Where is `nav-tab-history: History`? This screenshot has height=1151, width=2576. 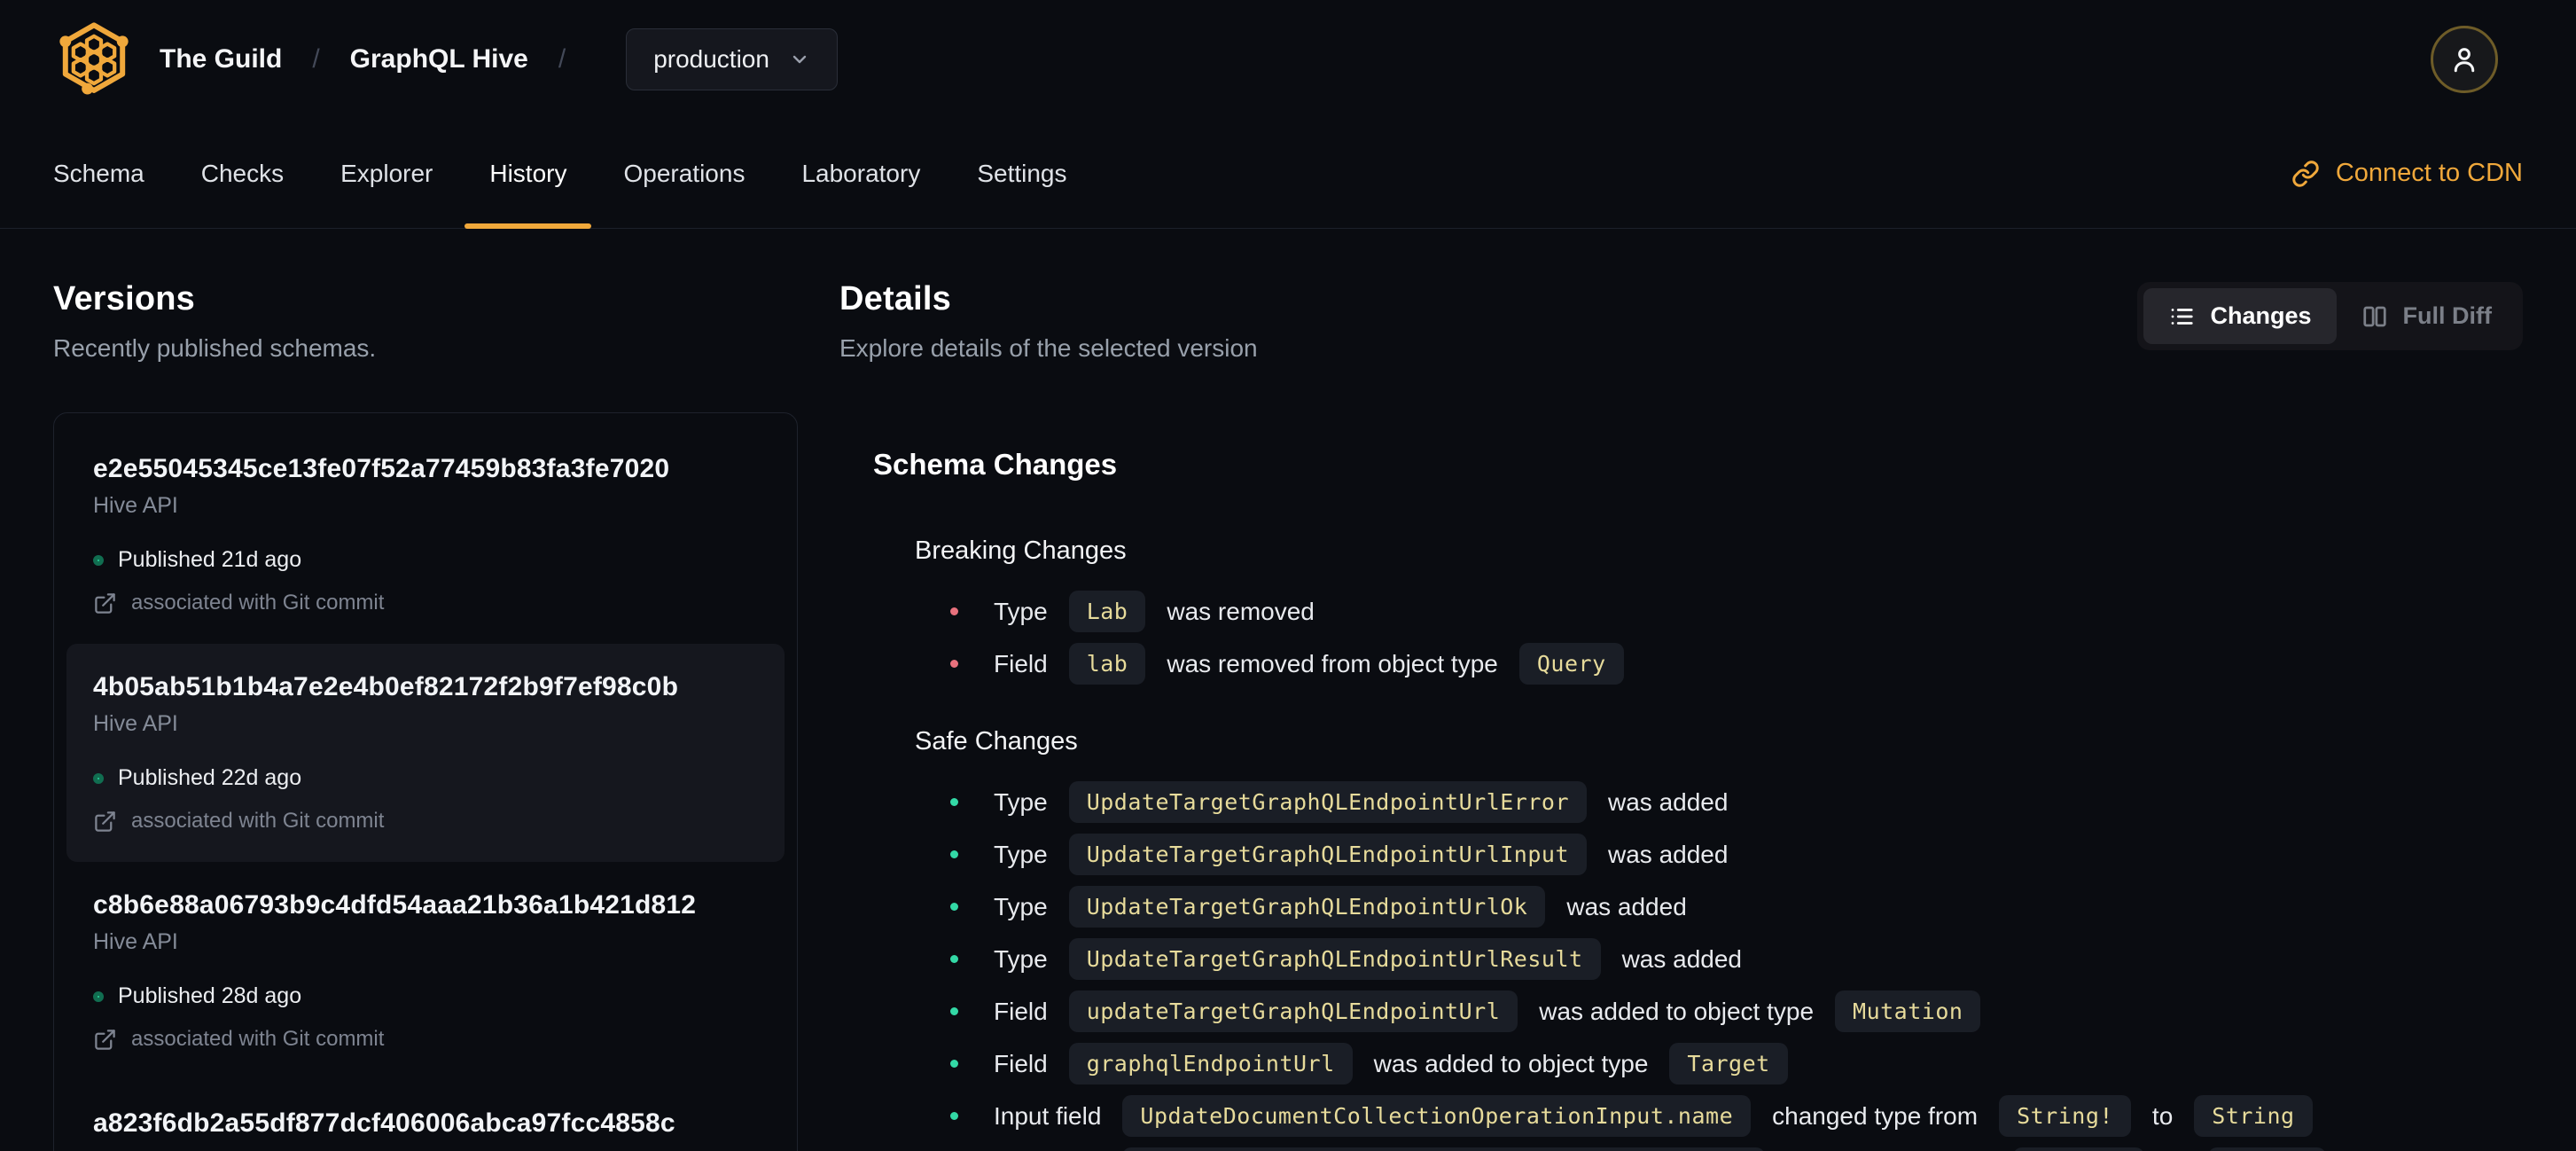
nav-tab-history: History is located at coordinates (528, 174).